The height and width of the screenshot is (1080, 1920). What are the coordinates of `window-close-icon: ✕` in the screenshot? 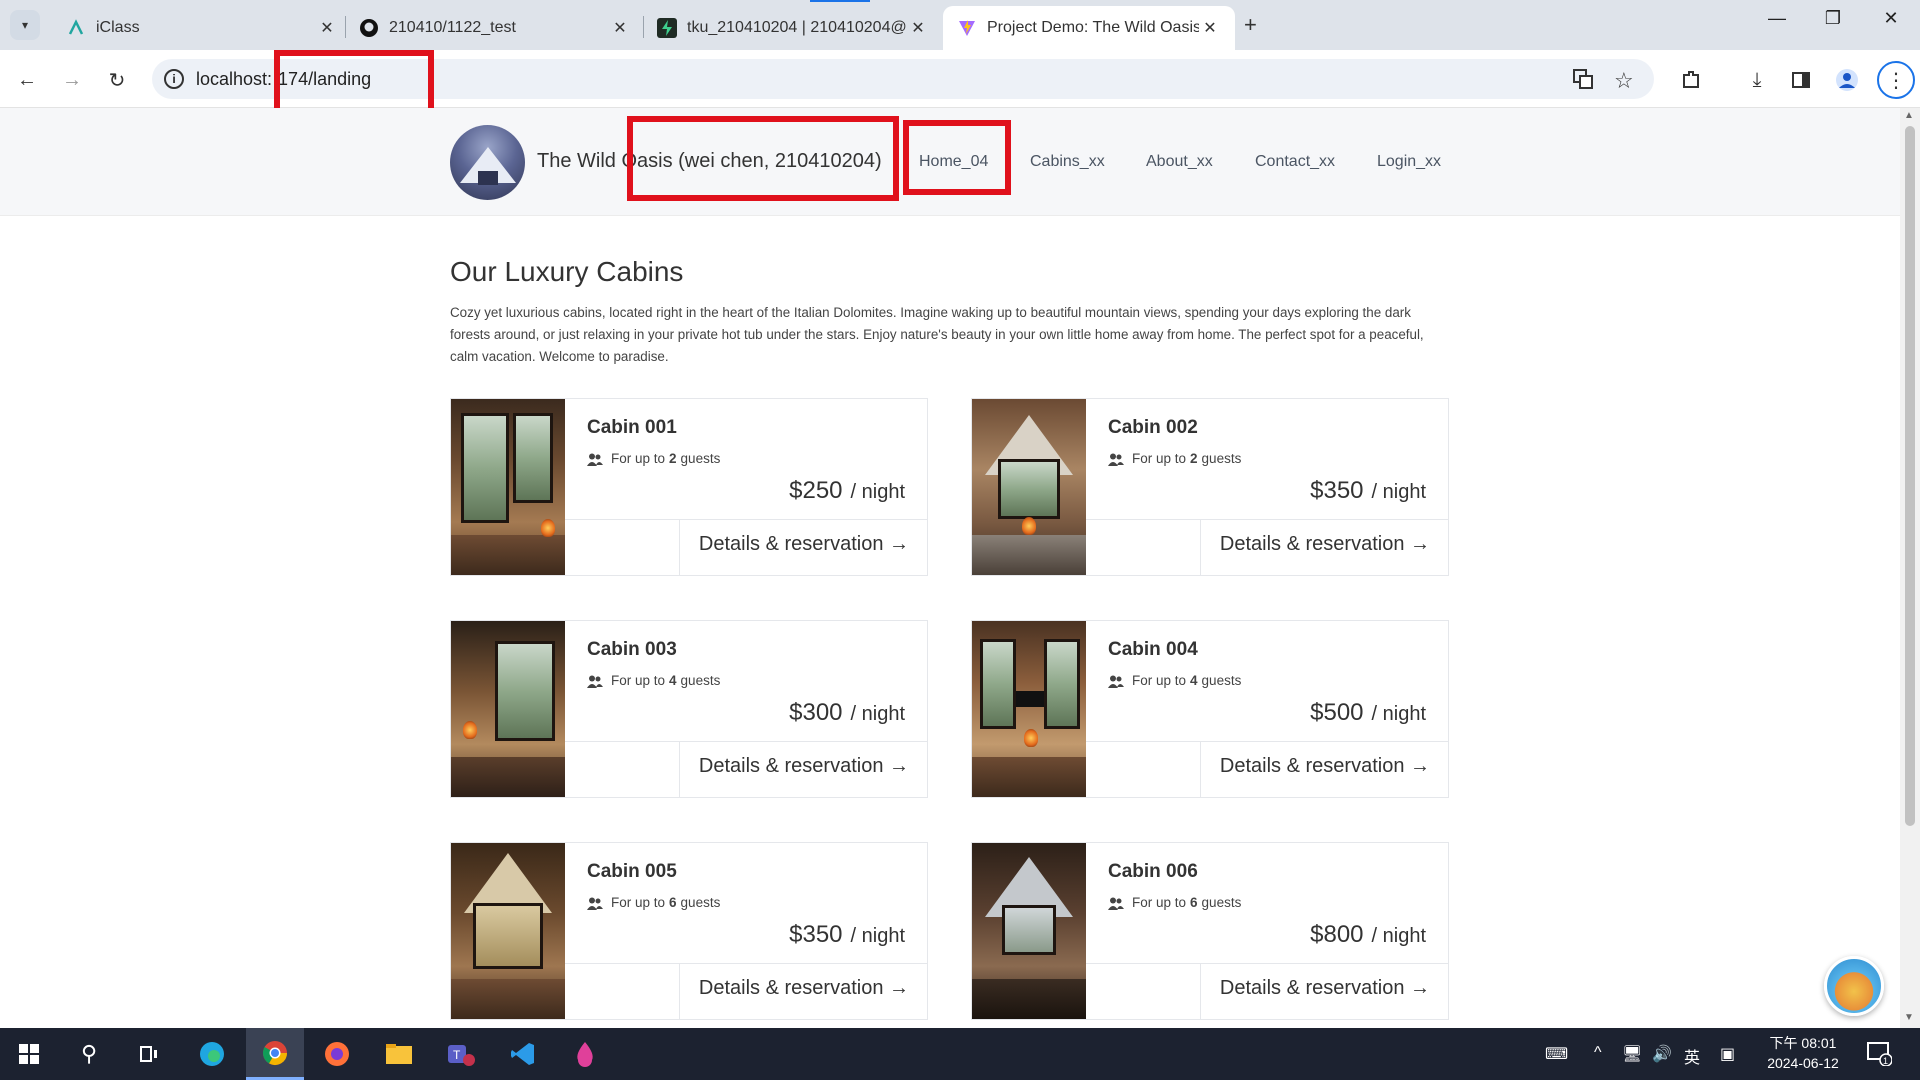 It's located at (1891, 18).